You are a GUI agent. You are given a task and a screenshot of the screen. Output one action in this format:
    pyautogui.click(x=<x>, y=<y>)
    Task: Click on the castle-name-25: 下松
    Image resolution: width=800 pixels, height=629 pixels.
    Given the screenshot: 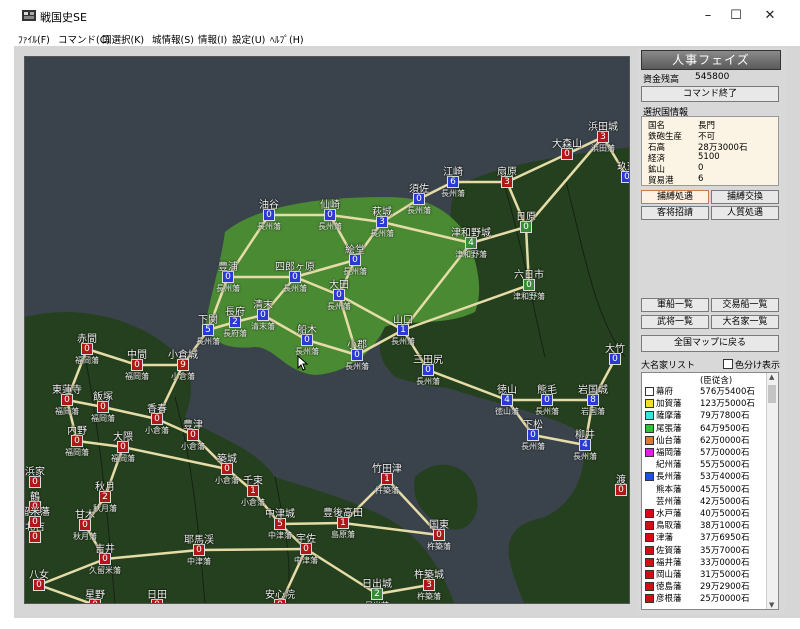 What is the action you would take?
    pyautogui.click(x=533, y=425)
    